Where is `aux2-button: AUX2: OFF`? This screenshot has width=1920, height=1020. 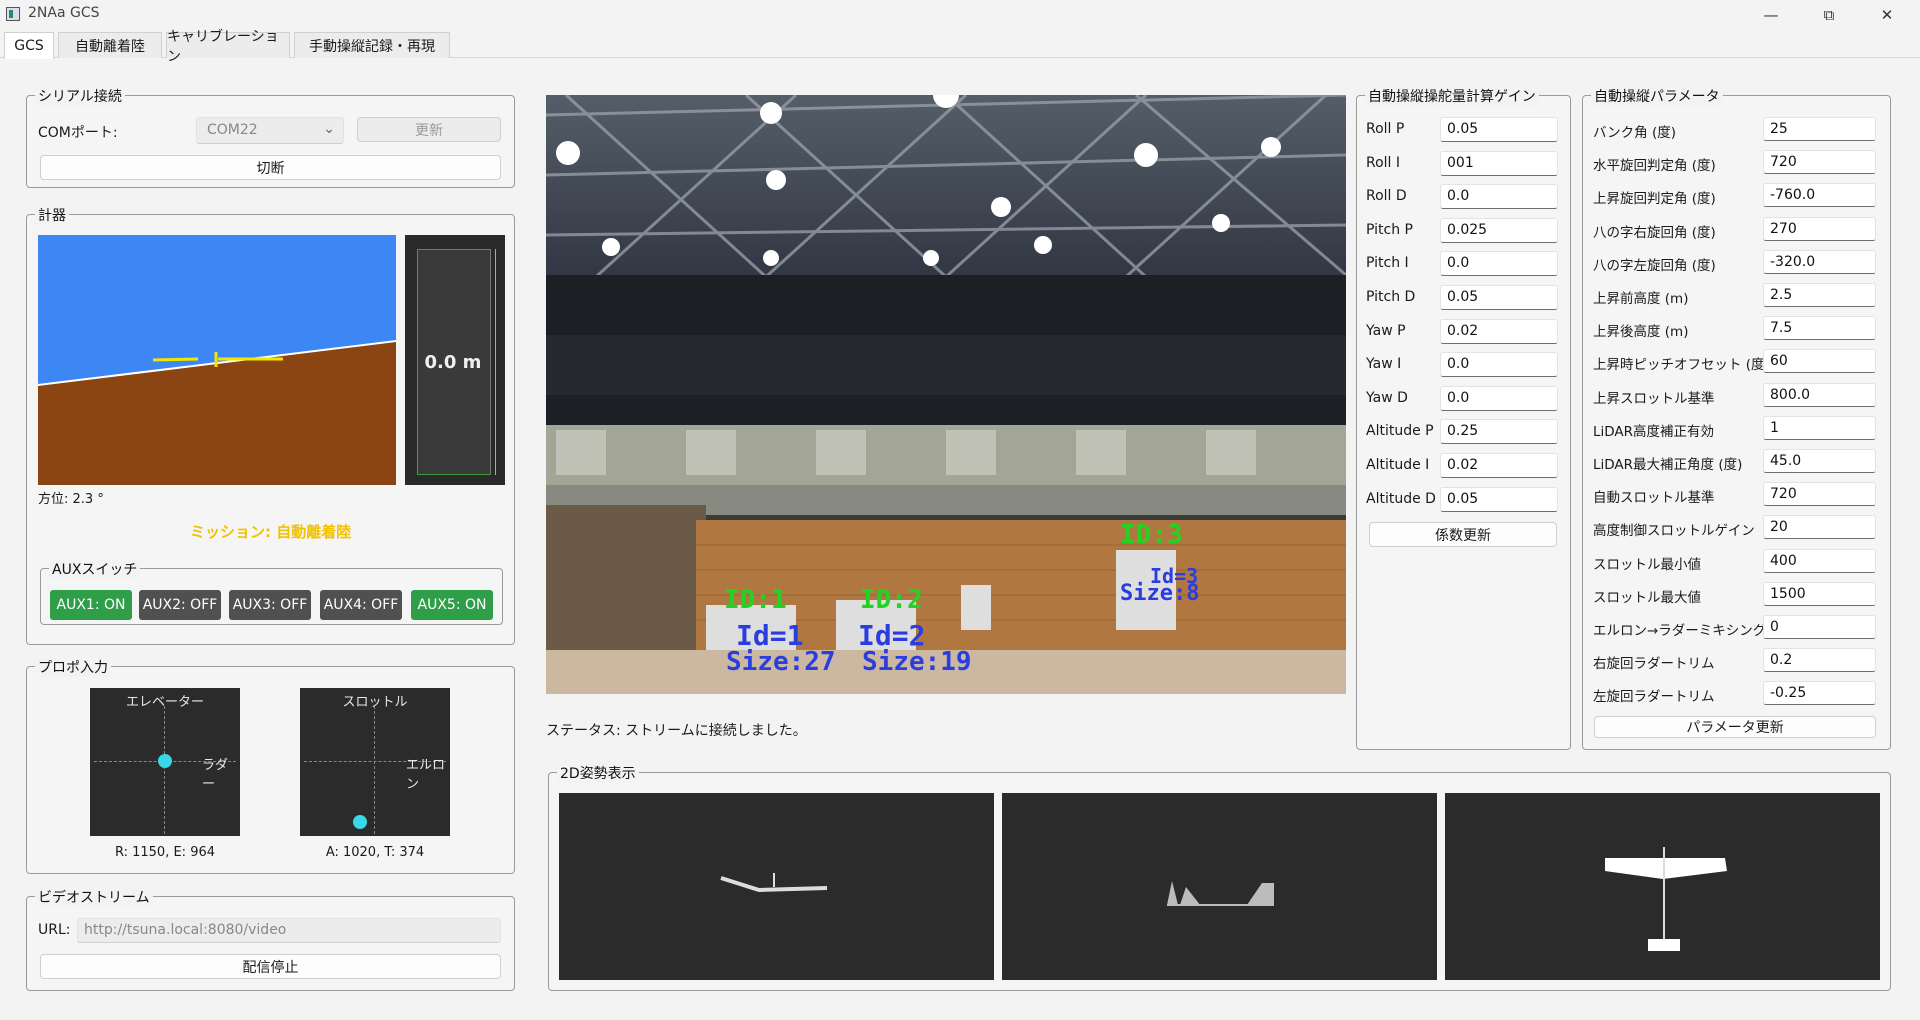 aux2-button: AUX2: OFF is located at coordinates (180, 605).